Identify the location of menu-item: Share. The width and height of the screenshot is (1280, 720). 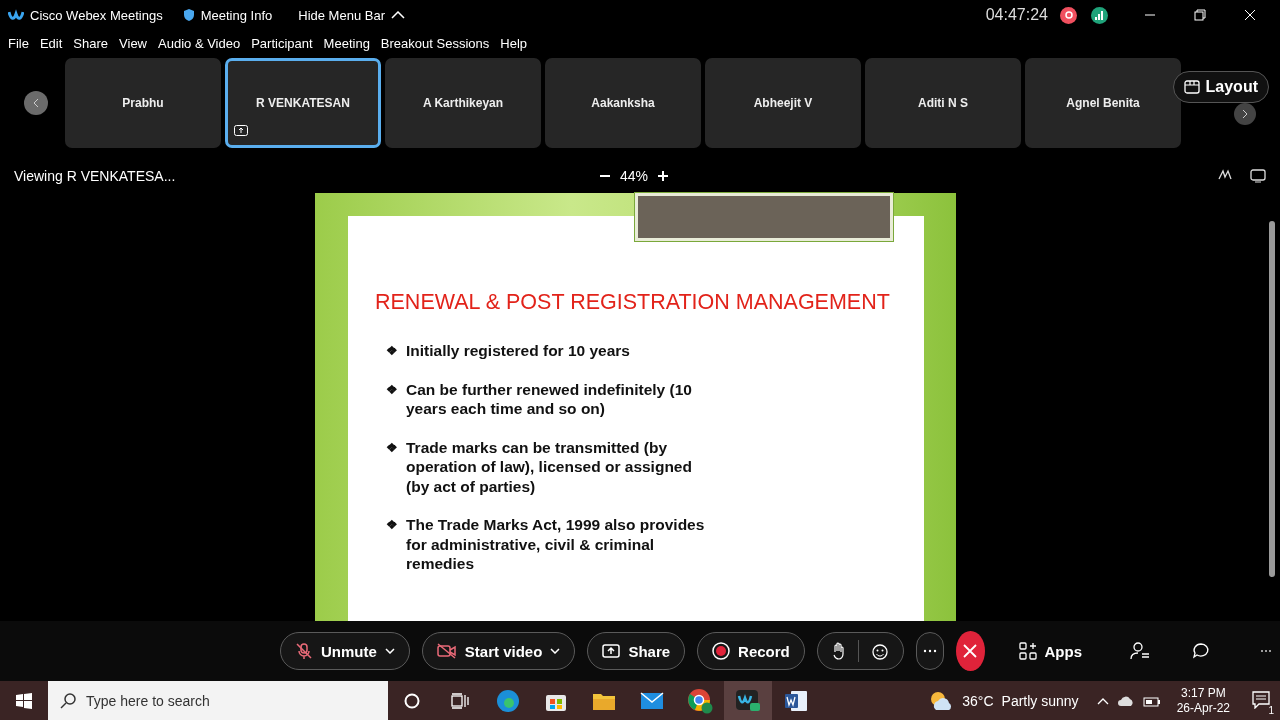
(91, 43).